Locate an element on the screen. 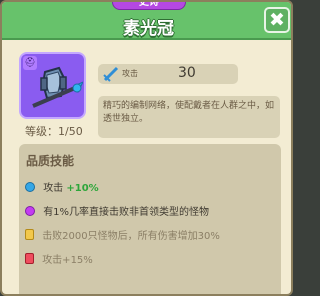 The width and height of the screenshot is (320, 296). close-icon: ✖ is located at coordinates (277, 20).